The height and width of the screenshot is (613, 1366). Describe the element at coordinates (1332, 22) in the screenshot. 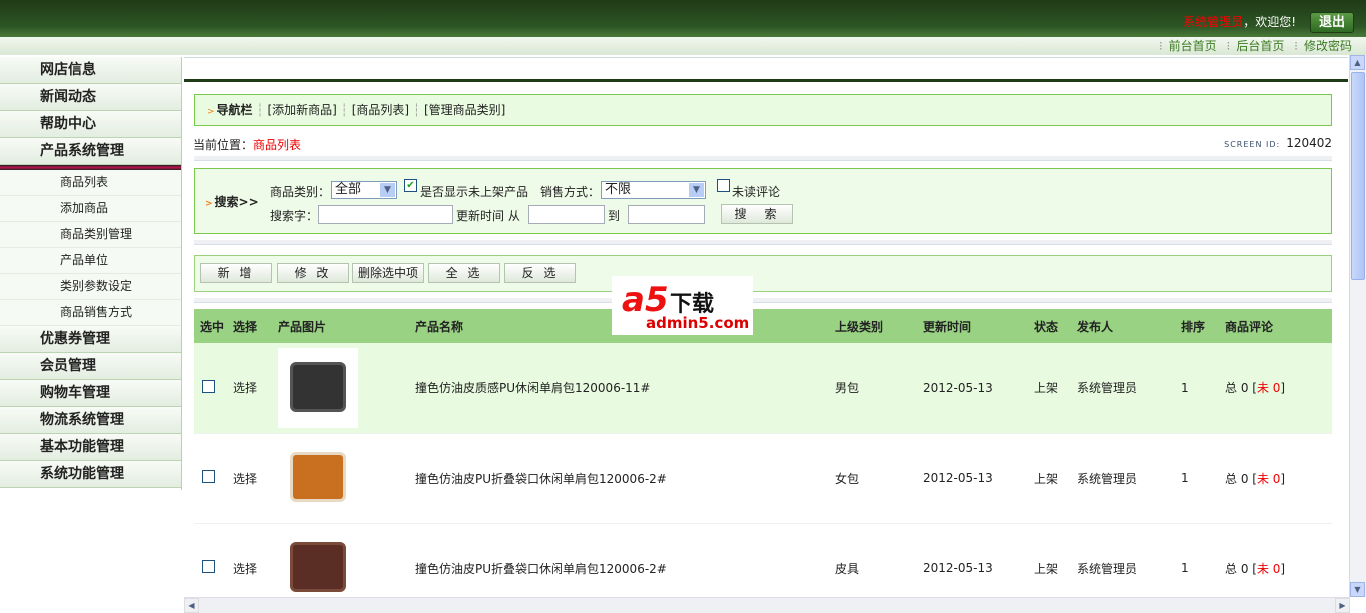

I see `logout-button: 退出` at that location.